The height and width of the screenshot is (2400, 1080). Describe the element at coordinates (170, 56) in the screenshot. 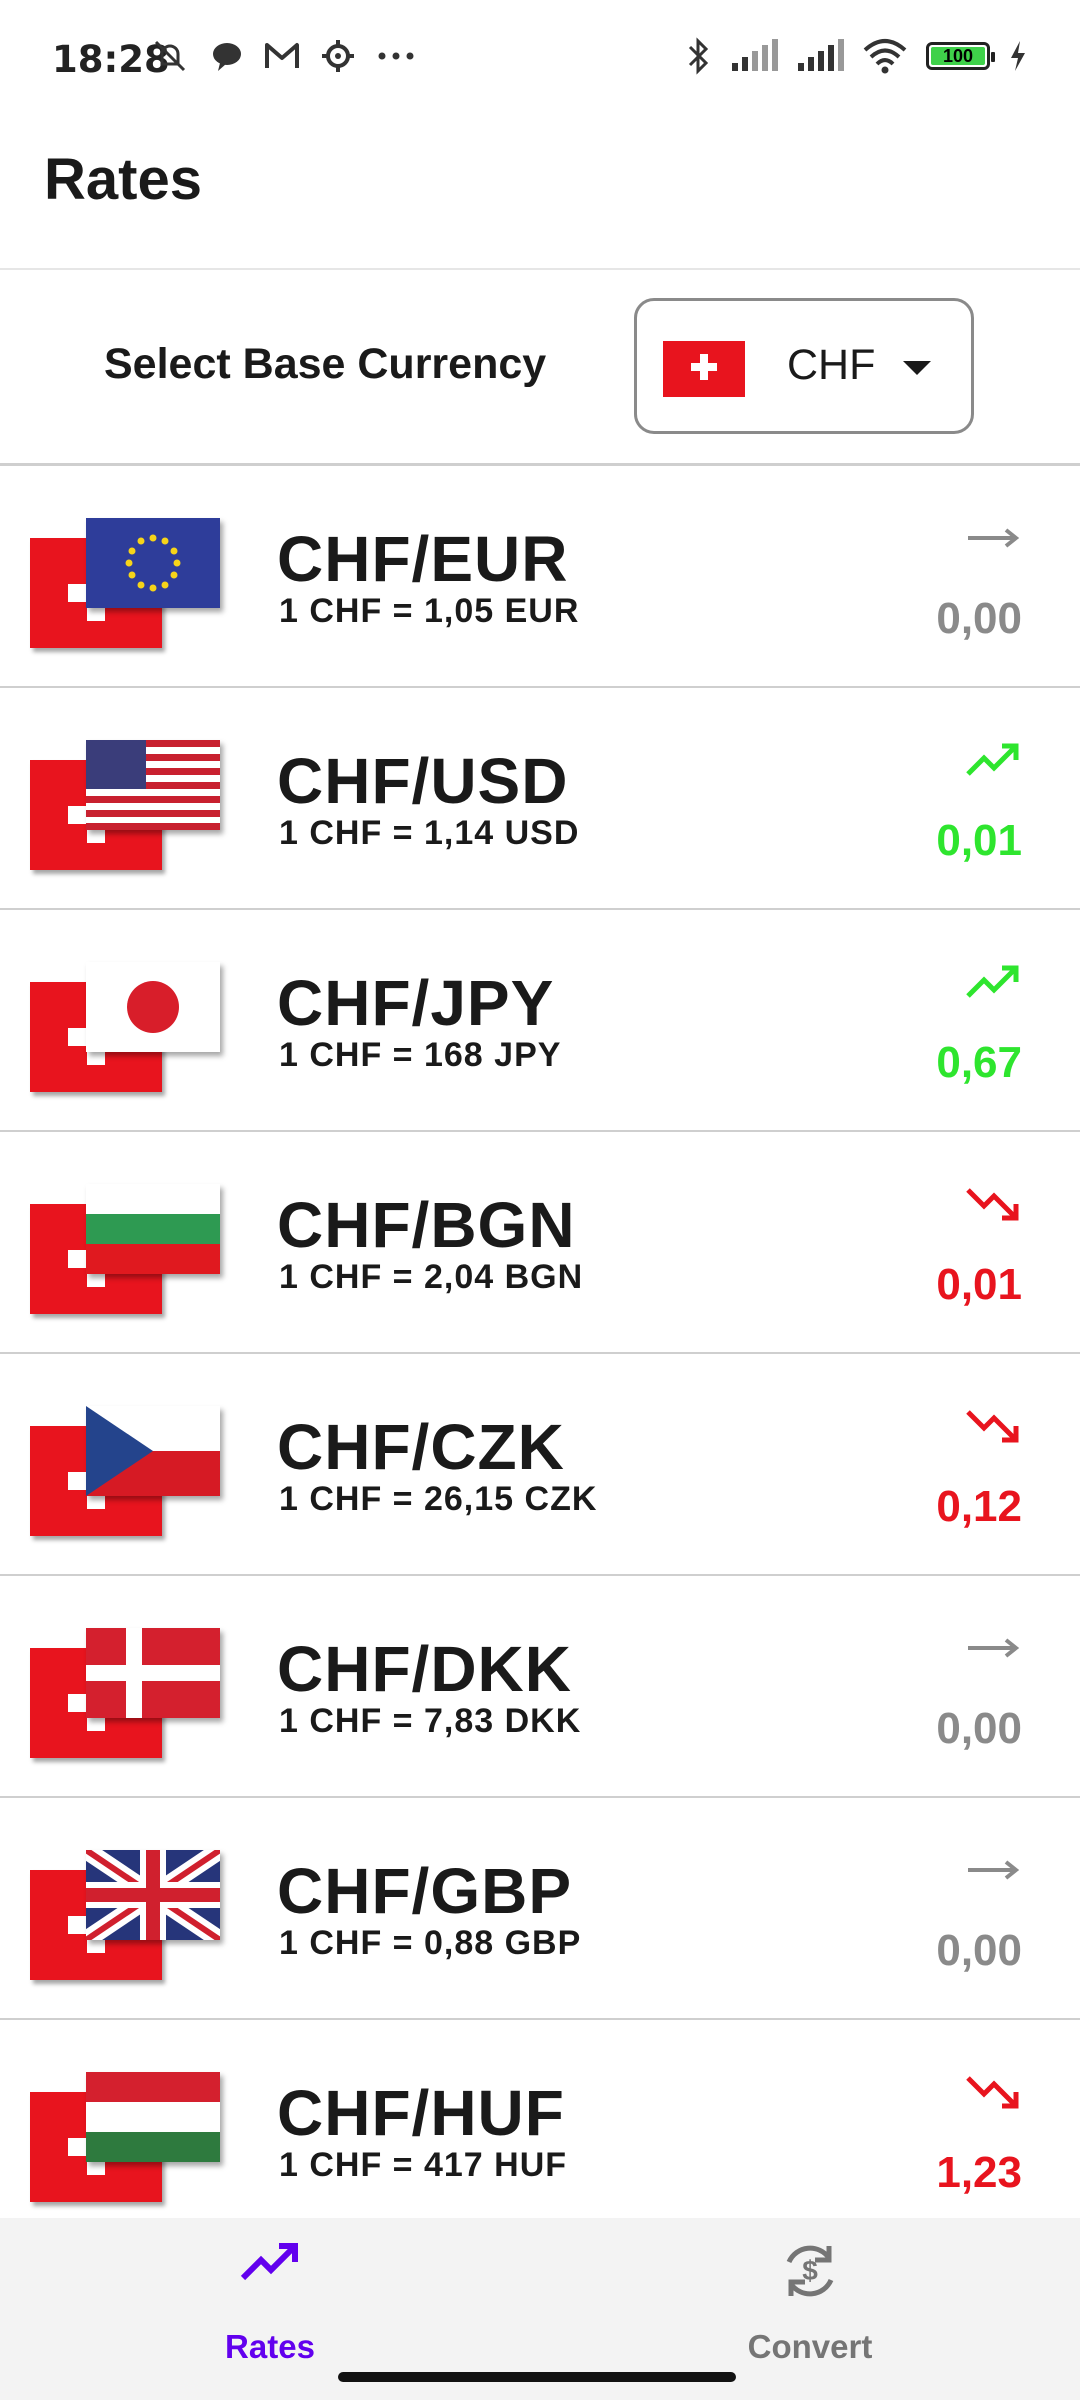

I see `mute-notification-icon` at that location.